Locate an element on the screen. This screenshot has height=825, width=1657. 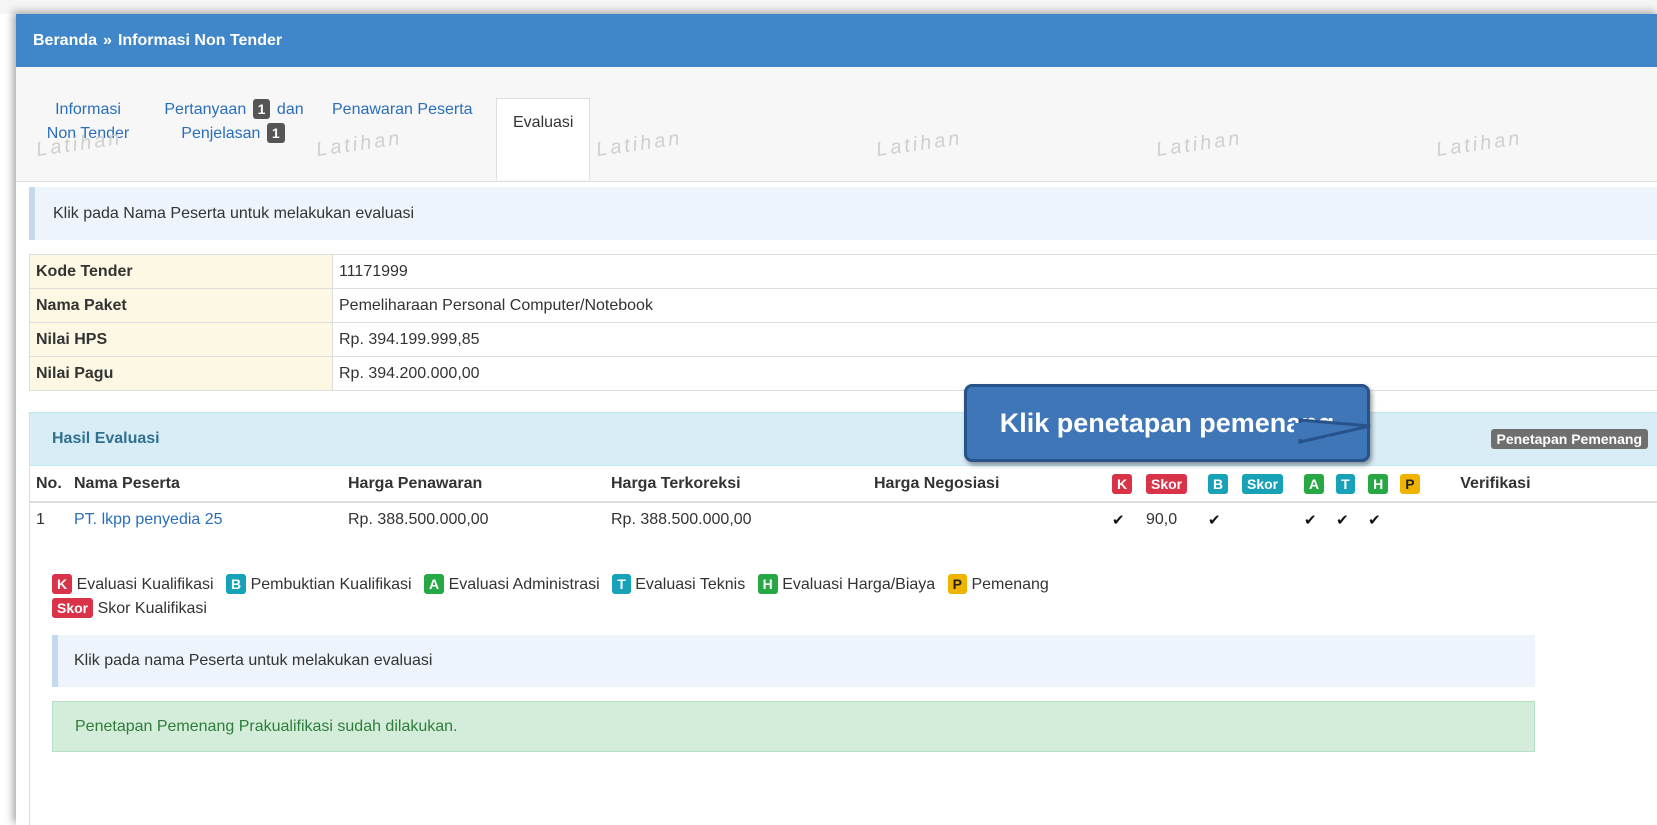
tab-pertanyaan-label: Pertanyaan is located at coordinates (205, 109).